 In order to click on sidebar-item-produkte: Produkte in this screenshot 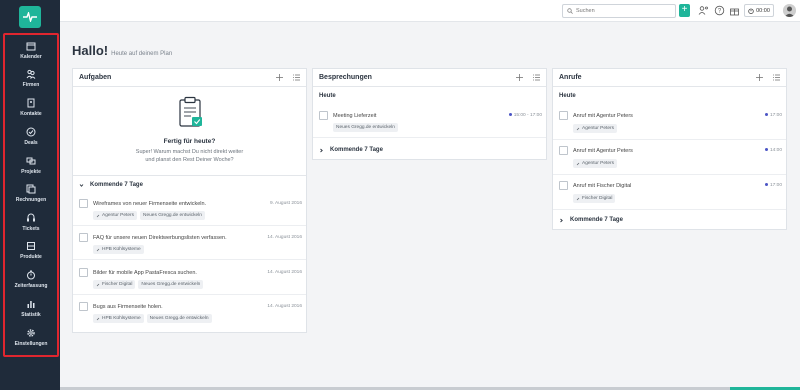, I will do `click(31, 254)`.